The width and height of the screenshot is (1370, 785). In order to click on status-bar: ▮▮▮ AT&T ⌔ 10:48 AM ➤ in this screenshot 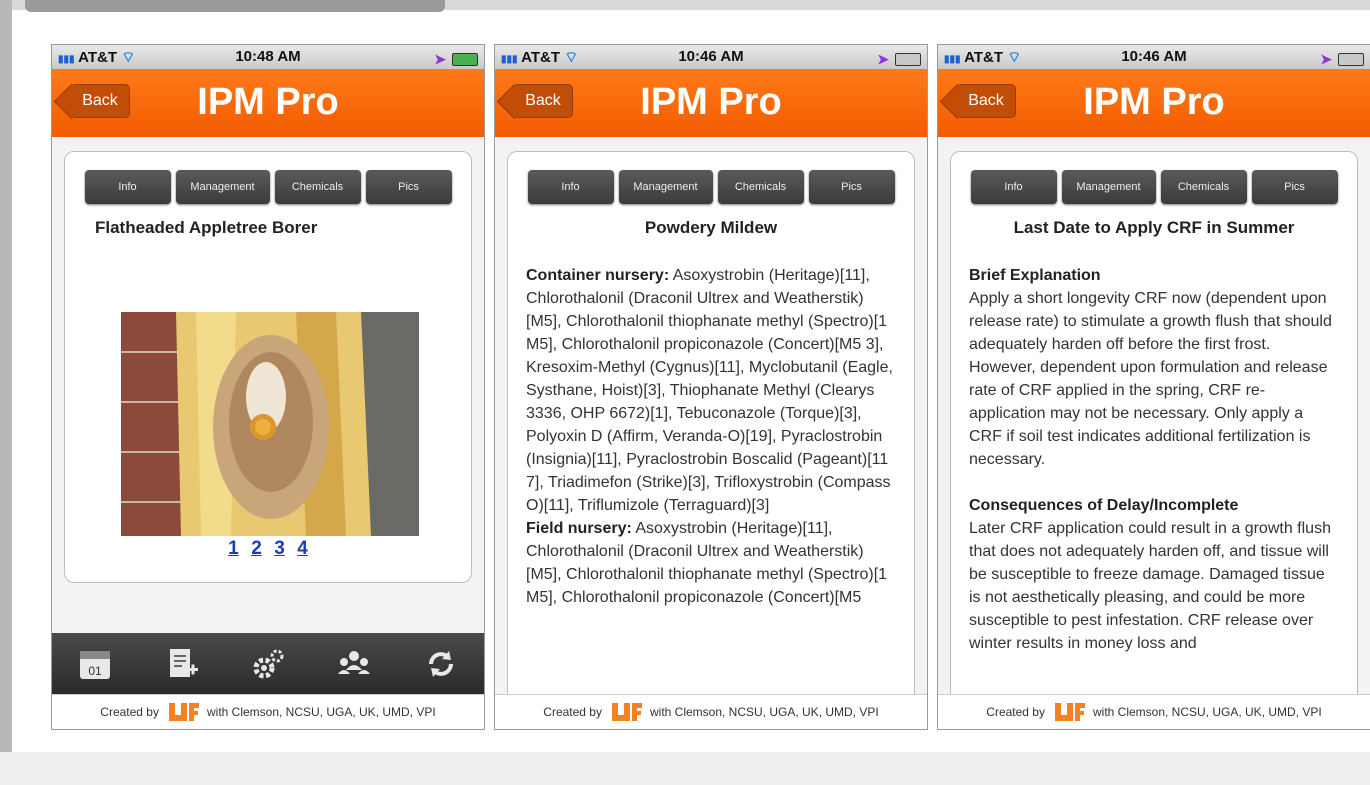, I will do `click(268, 57)`.